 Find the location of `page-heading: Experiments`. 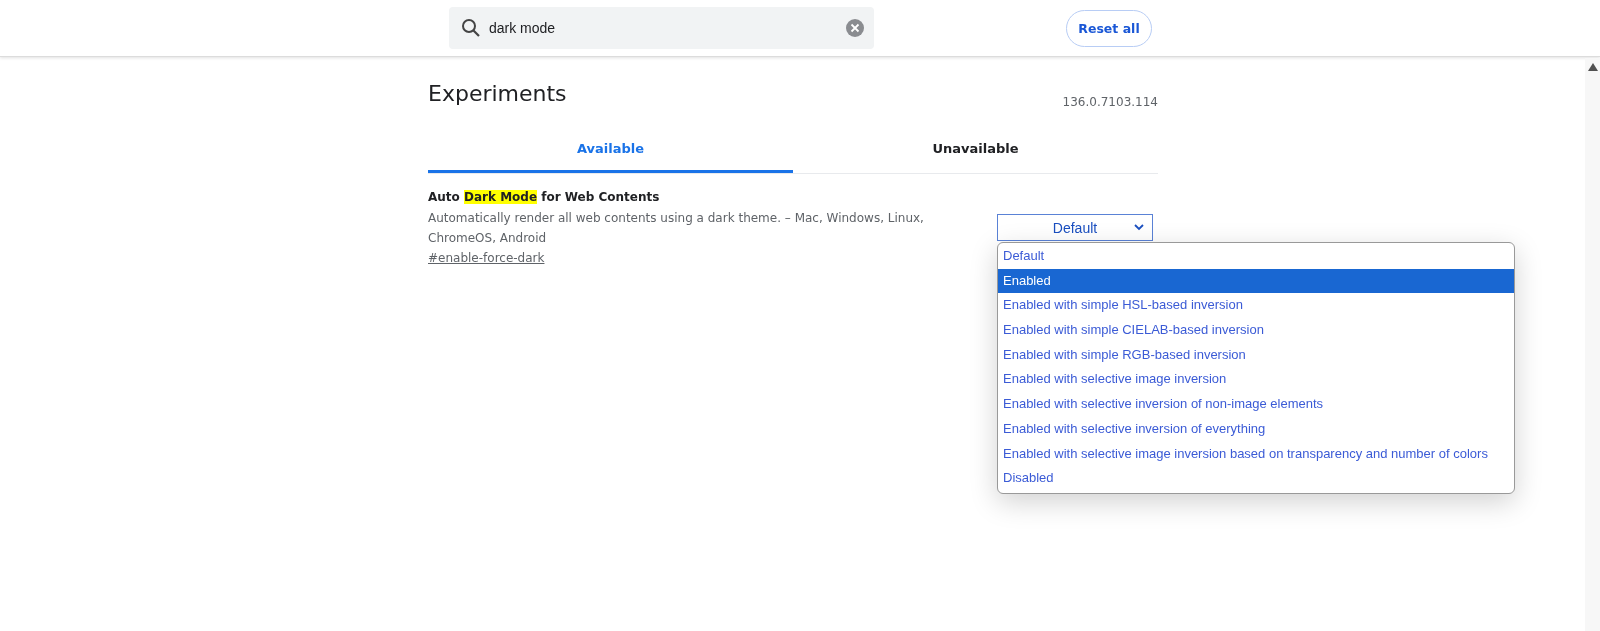

page-heading: Experiments is located at coordinates (497, 94).